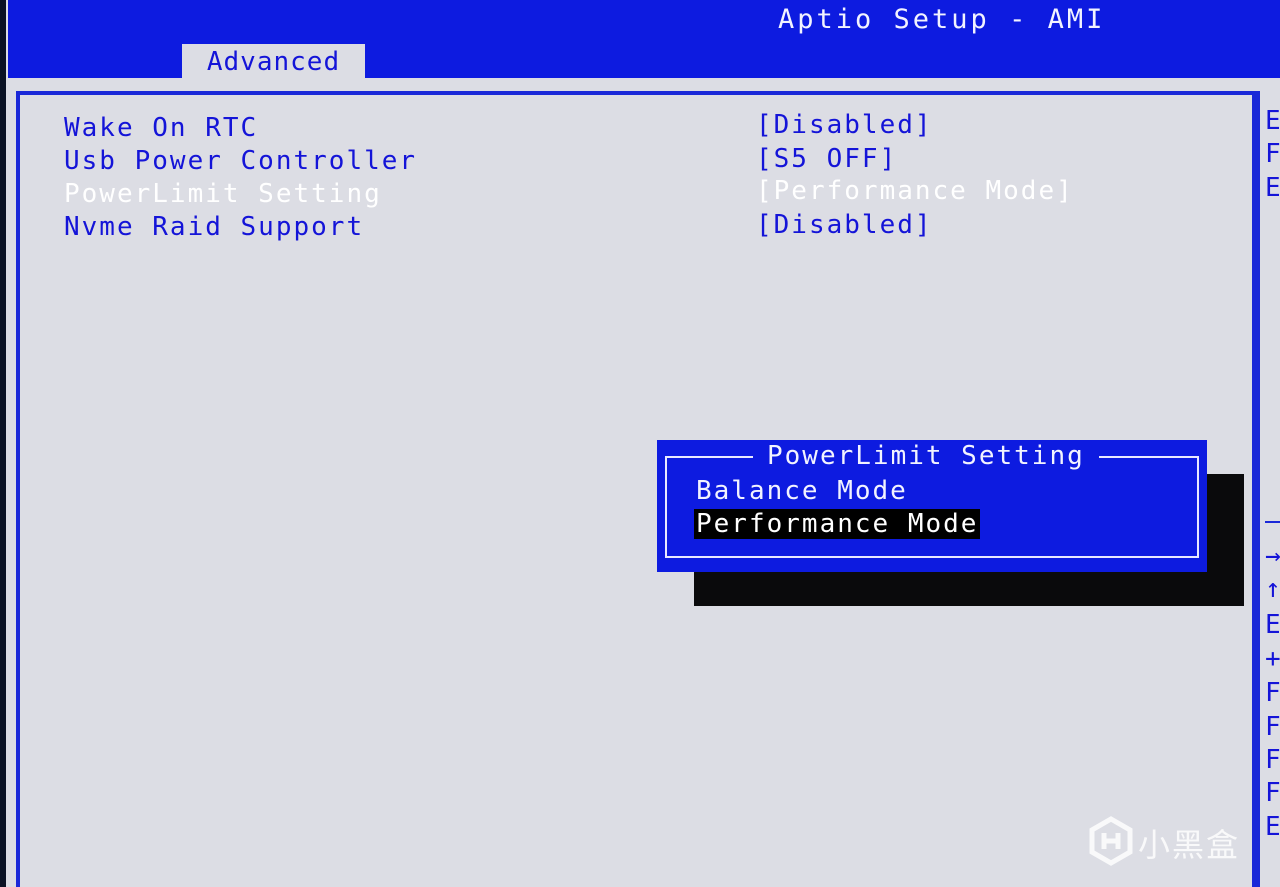 The image size is (1280, 887). Describe the element at coordinates (915, 191) in the screenshot. I see `setting-value-powerlimit: [Performance Mode]` at that location.